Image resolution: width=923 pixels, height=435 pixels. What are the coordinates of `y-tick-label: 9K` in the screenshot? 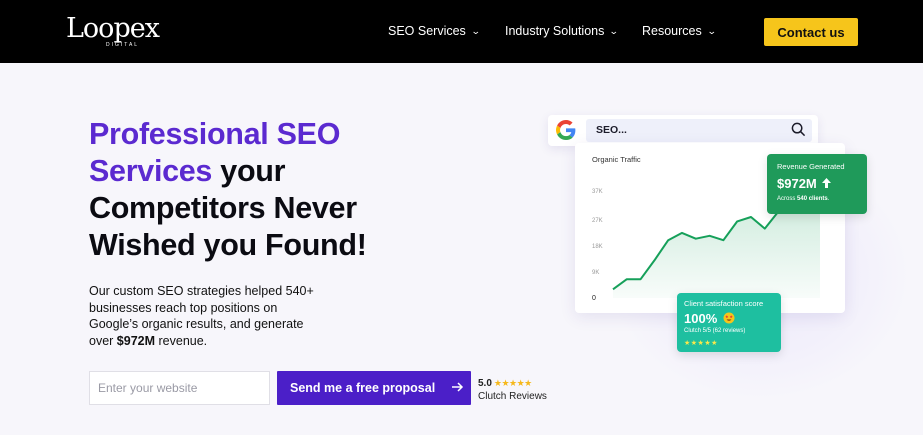 It's located at (595, 273).